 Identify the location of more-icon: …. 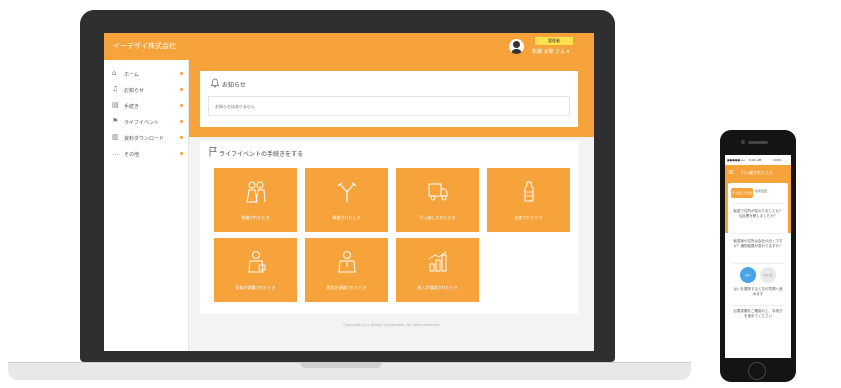
(115, 153).